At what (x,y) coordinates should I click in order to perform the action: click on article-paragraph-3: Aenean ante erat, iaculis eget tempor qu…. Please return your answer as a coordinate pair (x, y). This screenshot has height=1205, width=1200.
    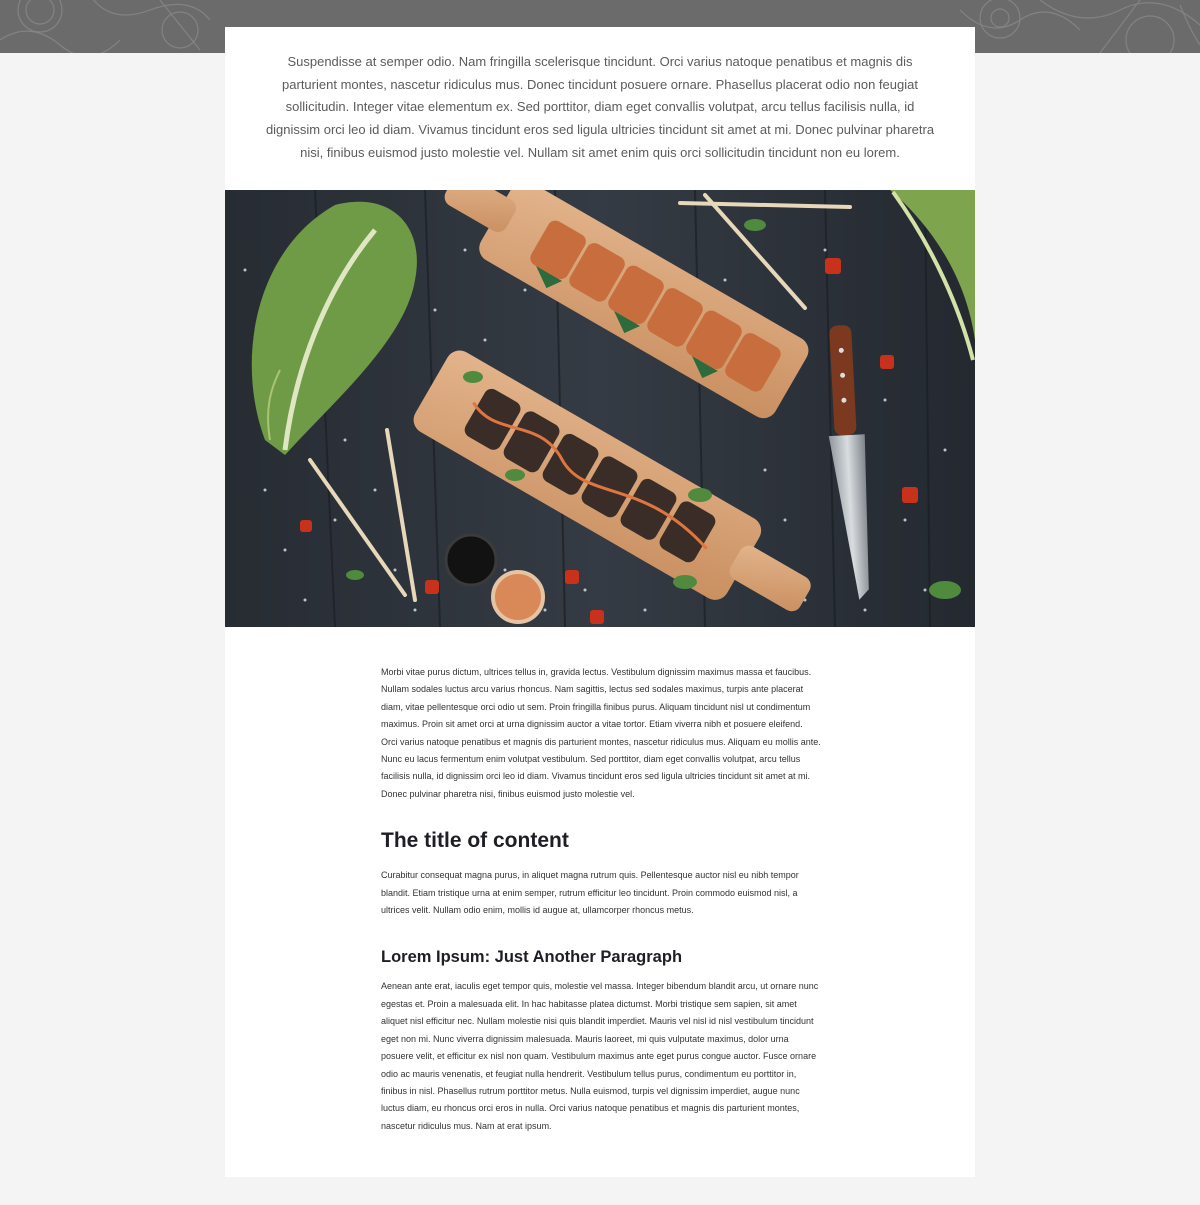
    Looking at the image, I should click on (600, 1056).